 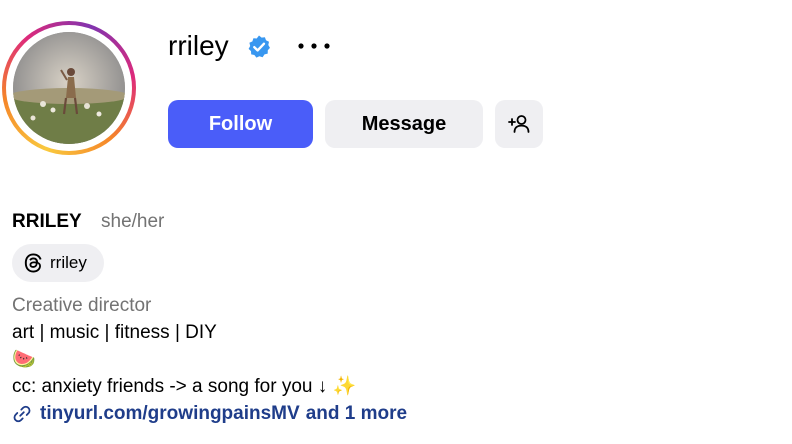 I want to click on message-button: Message, so click(x=404, y=124).